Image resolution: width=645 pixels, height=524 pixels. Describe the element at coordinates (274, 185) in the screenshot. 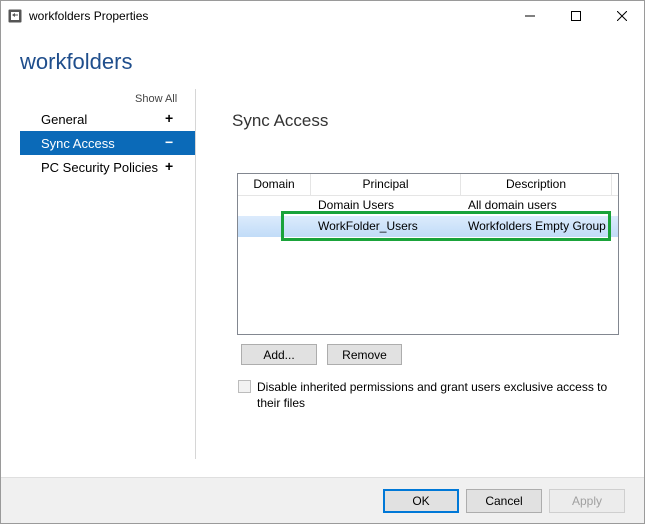

I see `column-header-domain: Domain` at that location.